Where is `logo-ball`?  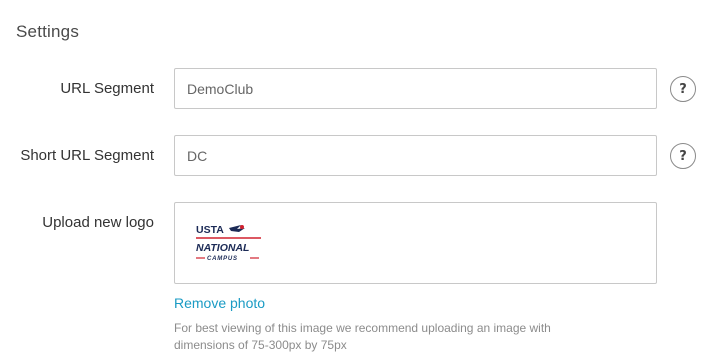
logo-ball is located at coordinates (242, 227).